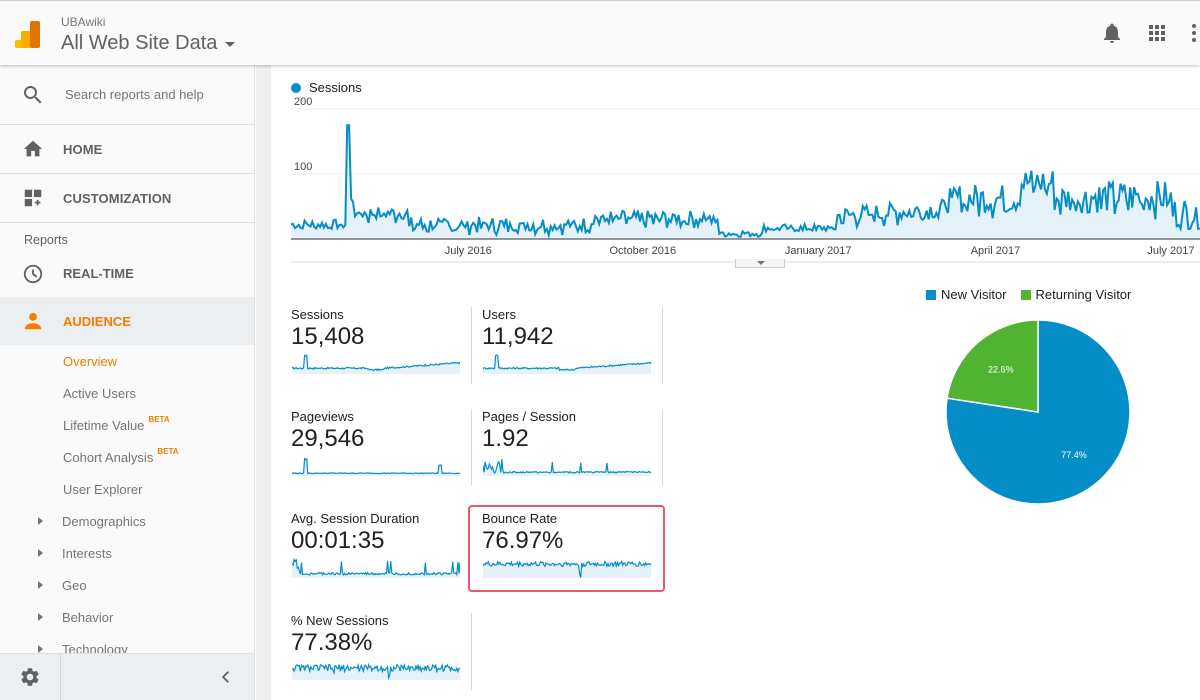 The width and height of the screenshot is (1200, 700). Describe the element at coordinates (381, 653) in the screenshot. I see `metric-new-sessions: % New Sessions 77.38%` at that location.